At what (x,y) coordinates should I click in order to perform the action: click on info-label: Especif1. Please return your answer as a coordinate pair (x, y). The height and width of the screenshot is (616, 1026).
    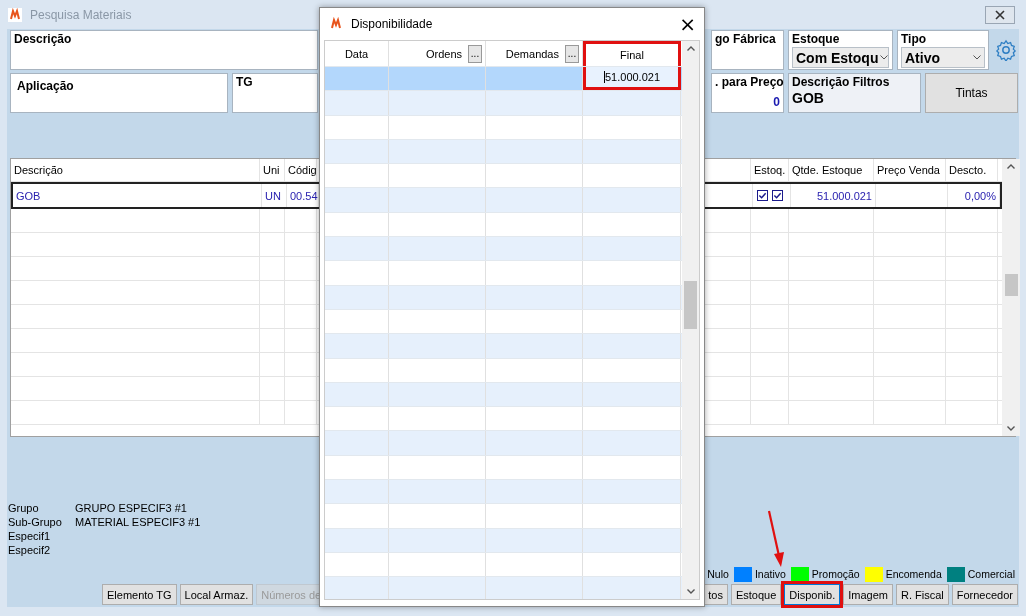
    Looking at the image, I should click on (30, 536).